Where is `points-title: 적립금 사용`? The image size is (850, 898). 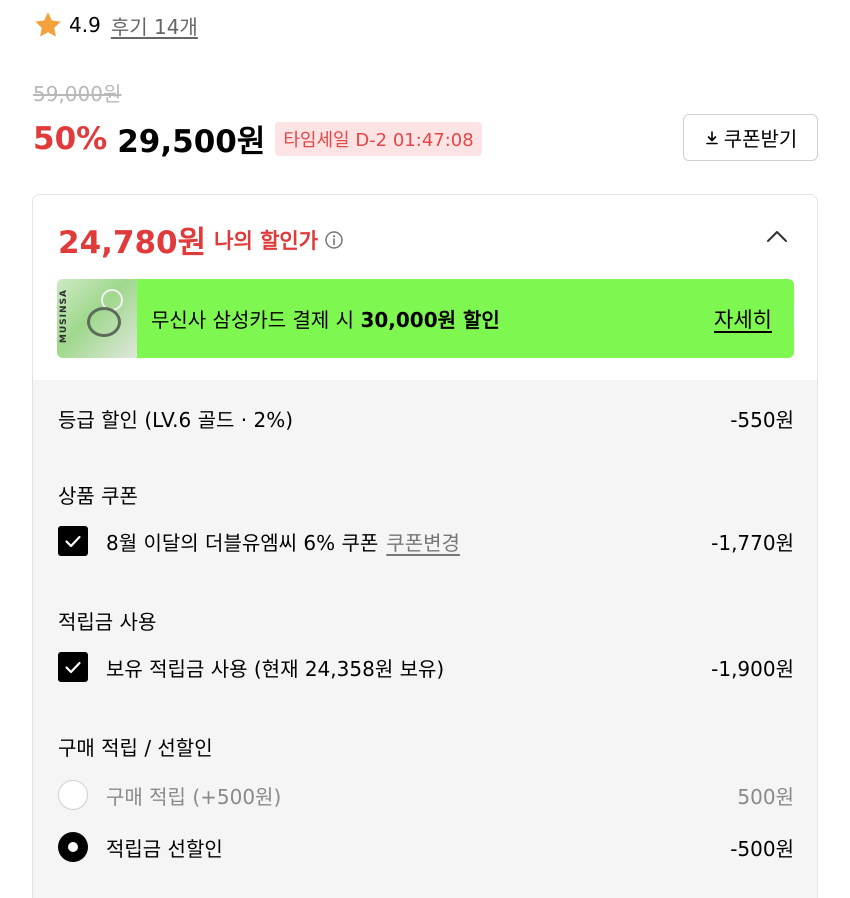
points-title: 적립금 사용 is located at coordinates (107, 622).